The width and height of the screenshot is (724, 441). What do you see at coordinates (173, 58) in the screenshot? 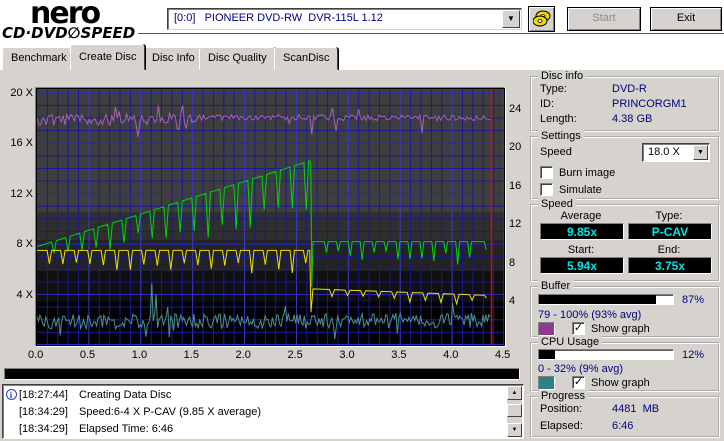
I see `tab-disc-info: Disc Info` at bounding box center [173, 58].